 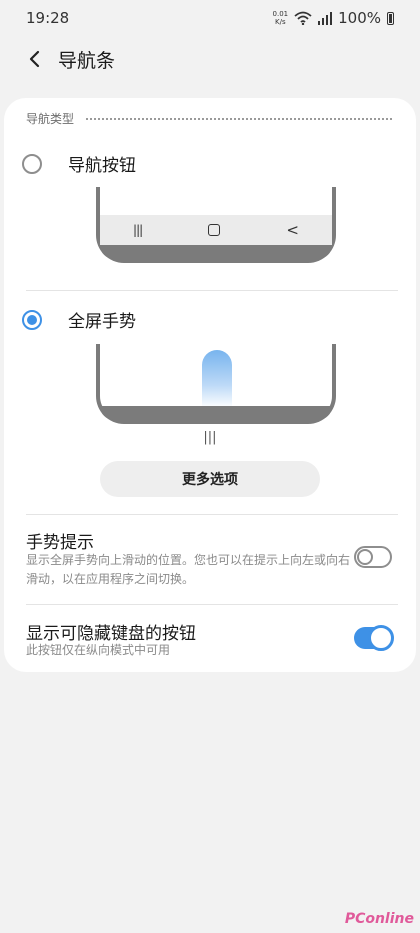 I want to click on home-icon, so click(x=214, y=230).